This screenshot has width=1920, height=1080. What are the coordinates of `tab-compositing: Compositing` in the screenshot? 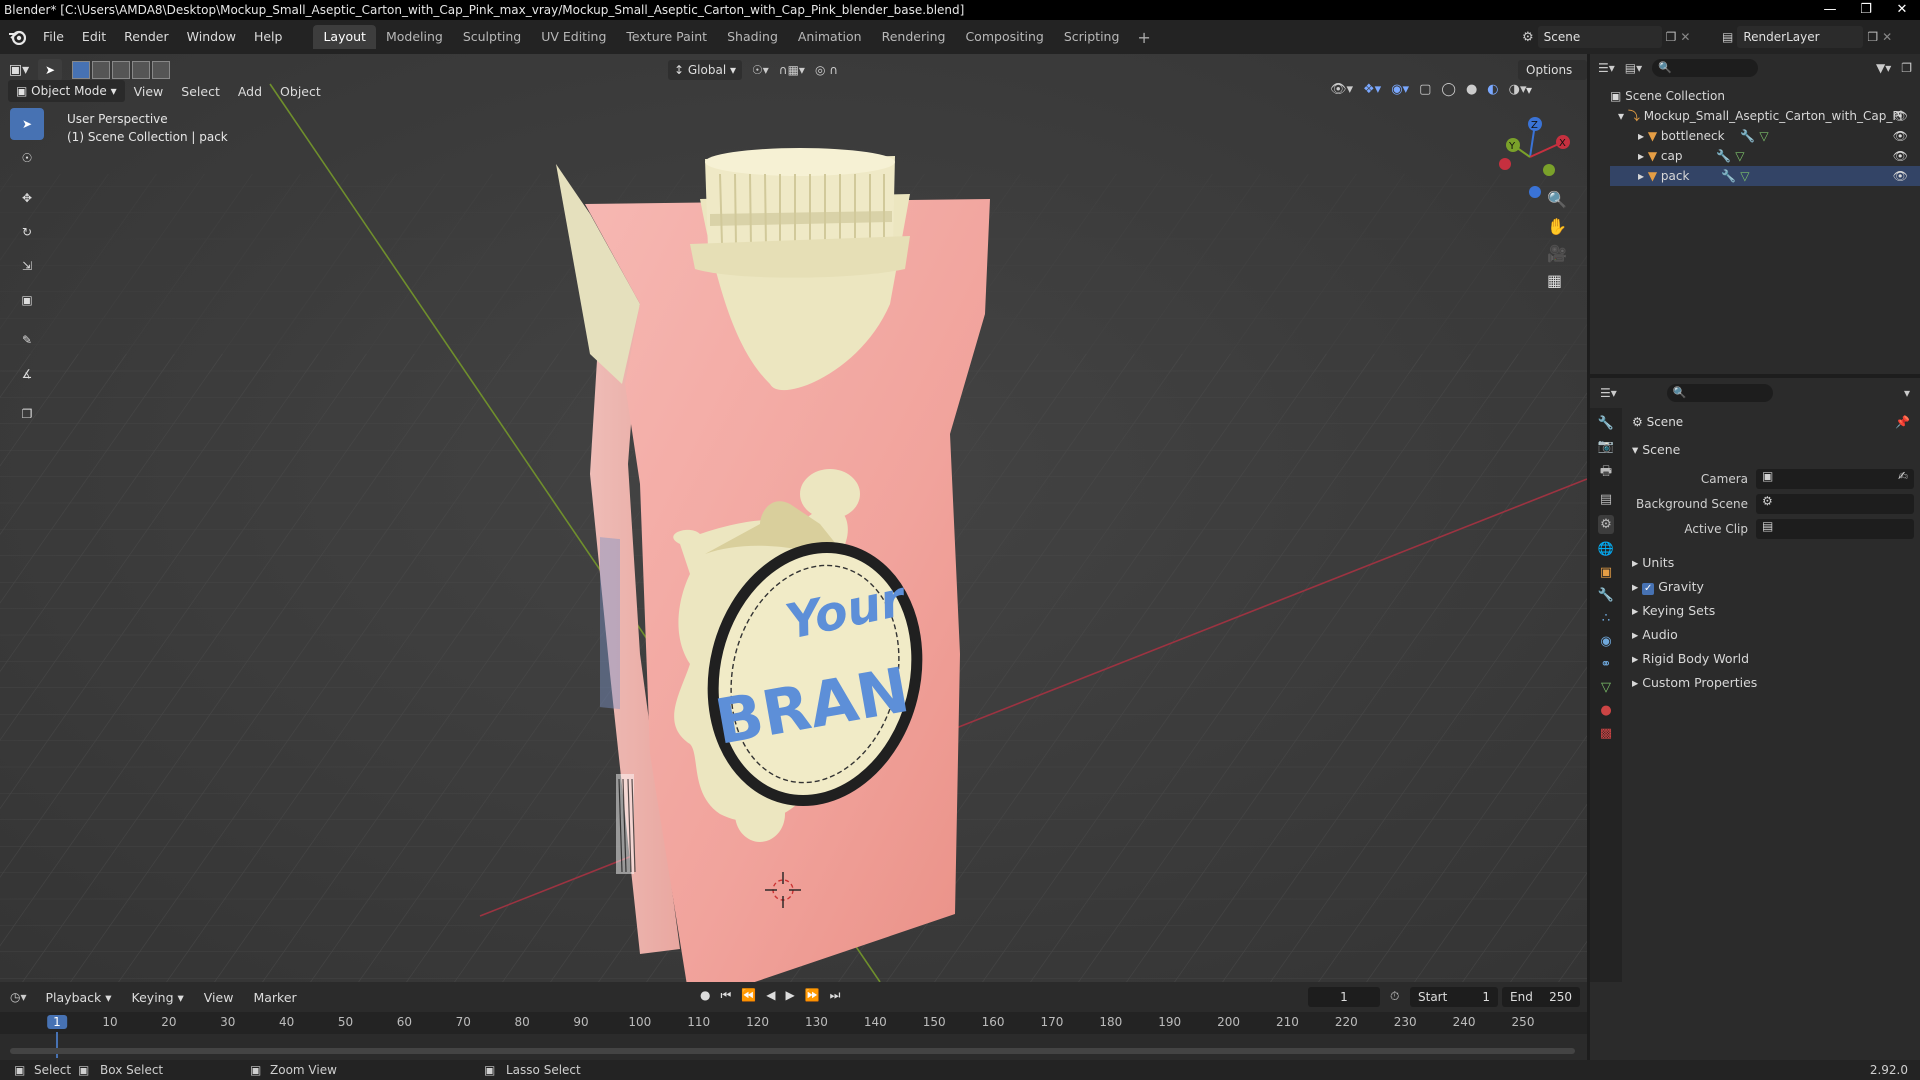 It's located at (1004, 37).